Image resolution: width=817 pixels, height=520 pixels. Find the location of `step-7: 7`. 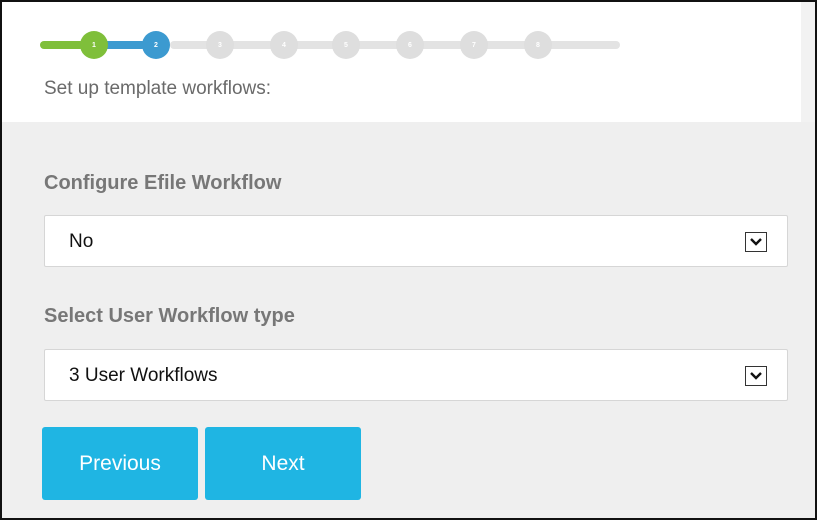

step-7: 7 is located at coordinates (474, 45).